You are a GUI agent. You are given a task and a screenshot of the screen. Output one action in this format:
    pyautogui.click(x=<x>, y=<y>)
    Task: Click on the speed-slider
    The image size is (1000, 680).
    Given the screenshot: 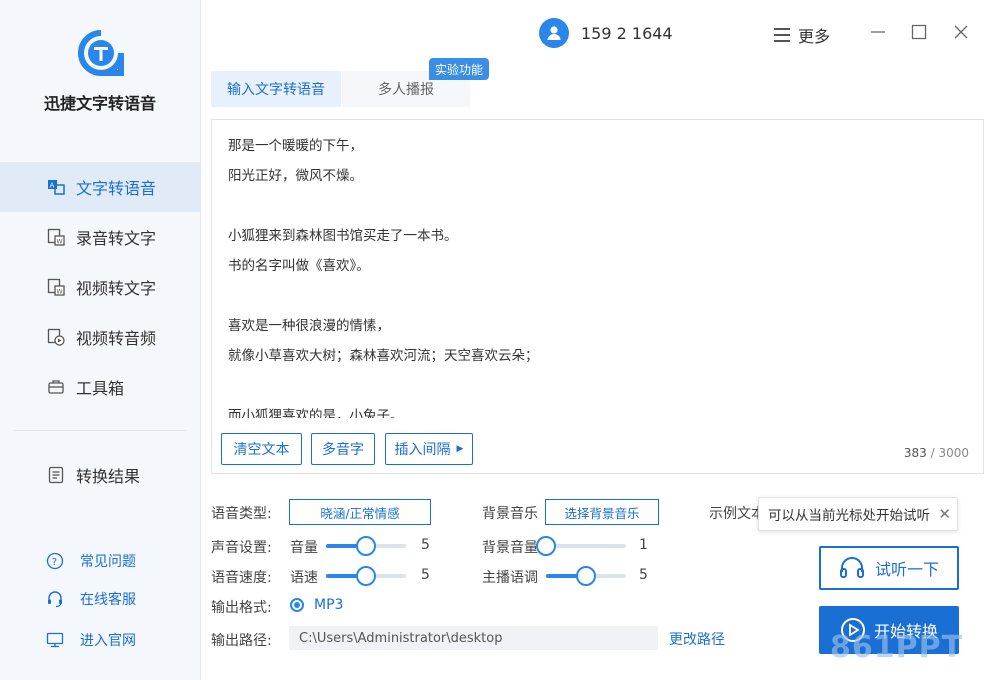 What is the action you would take?
    pyautogui.click(x=366, y=576)
    